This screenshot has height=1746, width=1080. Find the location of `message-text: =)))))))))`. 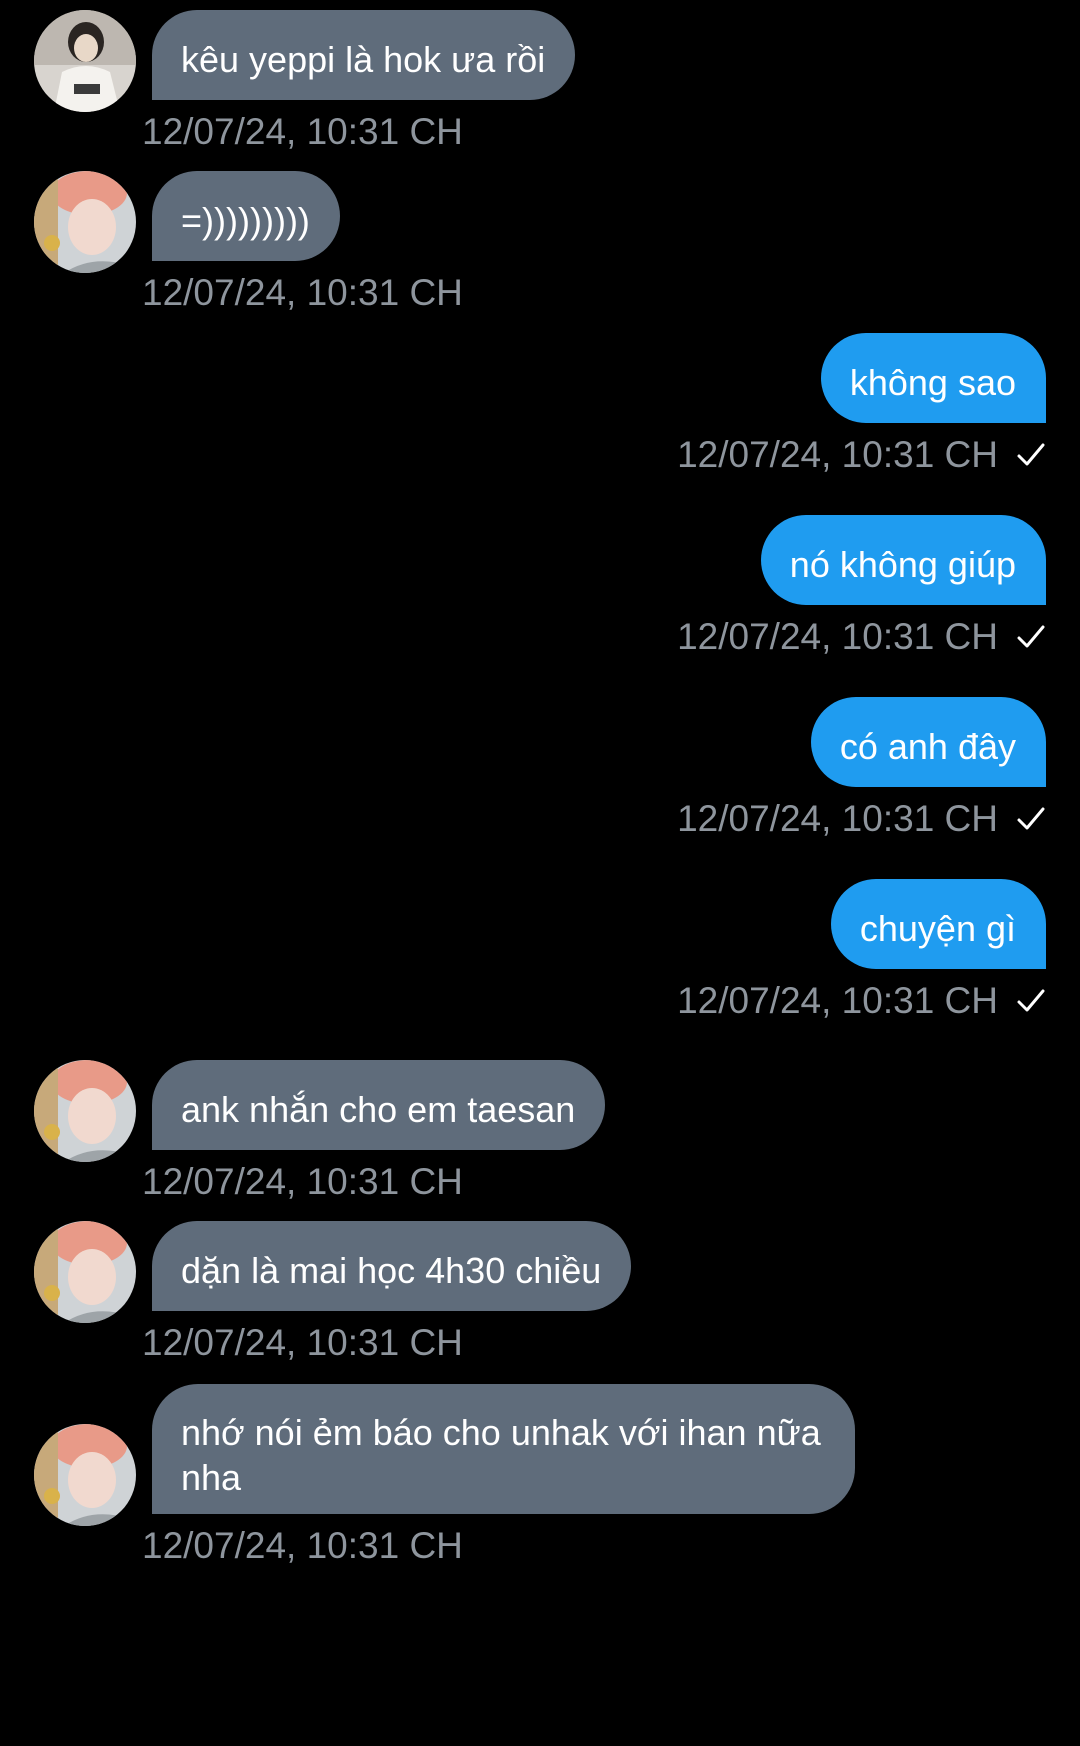

message-text: =))))))))) is located at coordinates (245, 220).